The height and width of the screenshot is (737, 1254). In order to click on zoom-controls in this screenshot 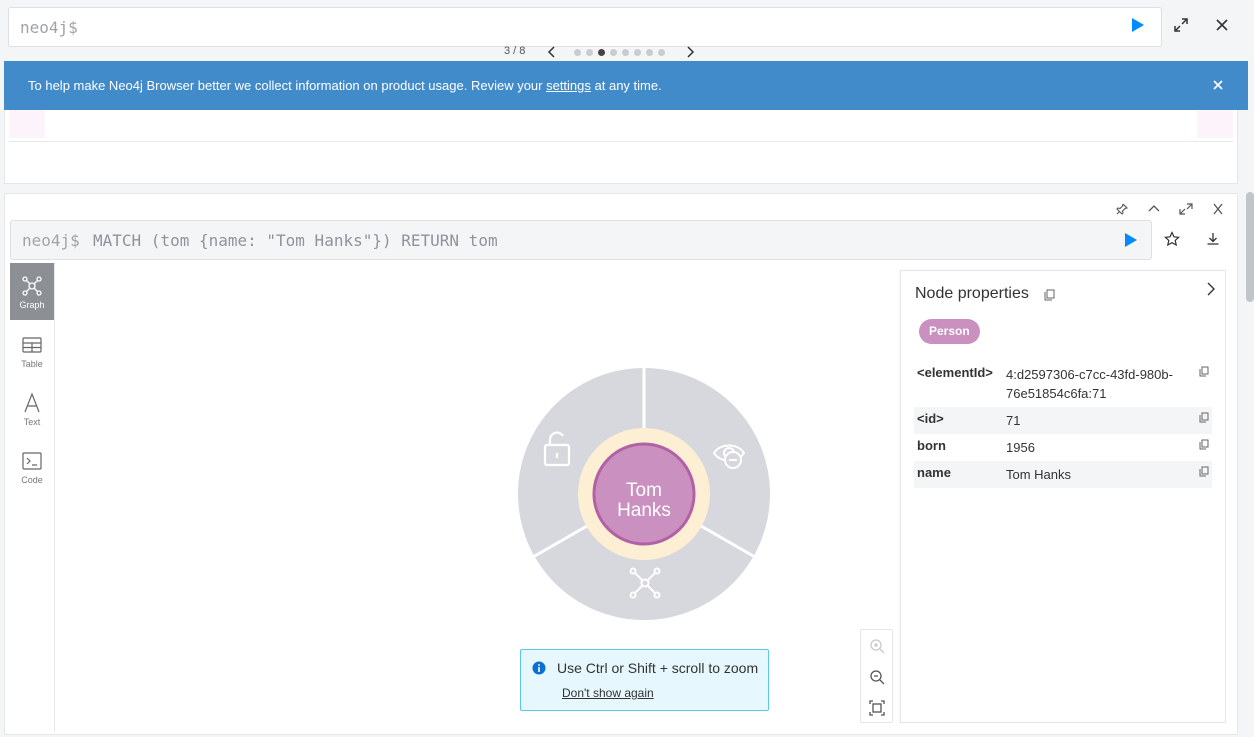, I will do `click(876, 676)`.